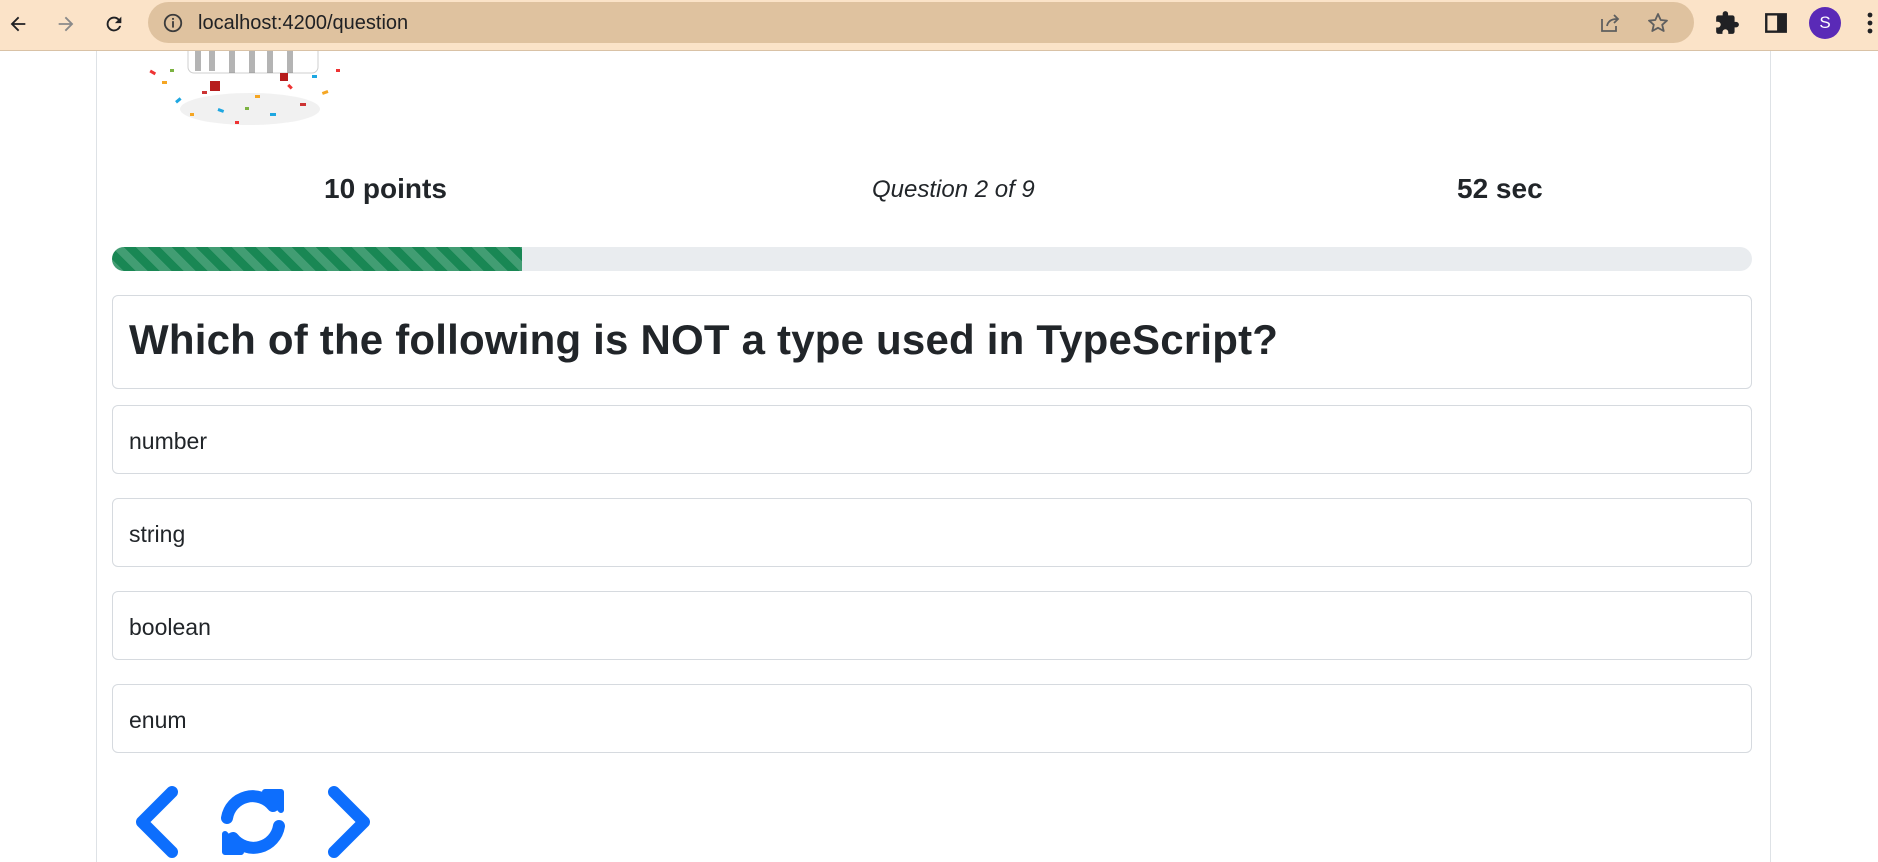 The height and width of the screenshot is (862, 1878). What do you see at coordinates (1776, 23) in the screenshot?
I see `side-panel-icon` at bounding box center [1776, 23].